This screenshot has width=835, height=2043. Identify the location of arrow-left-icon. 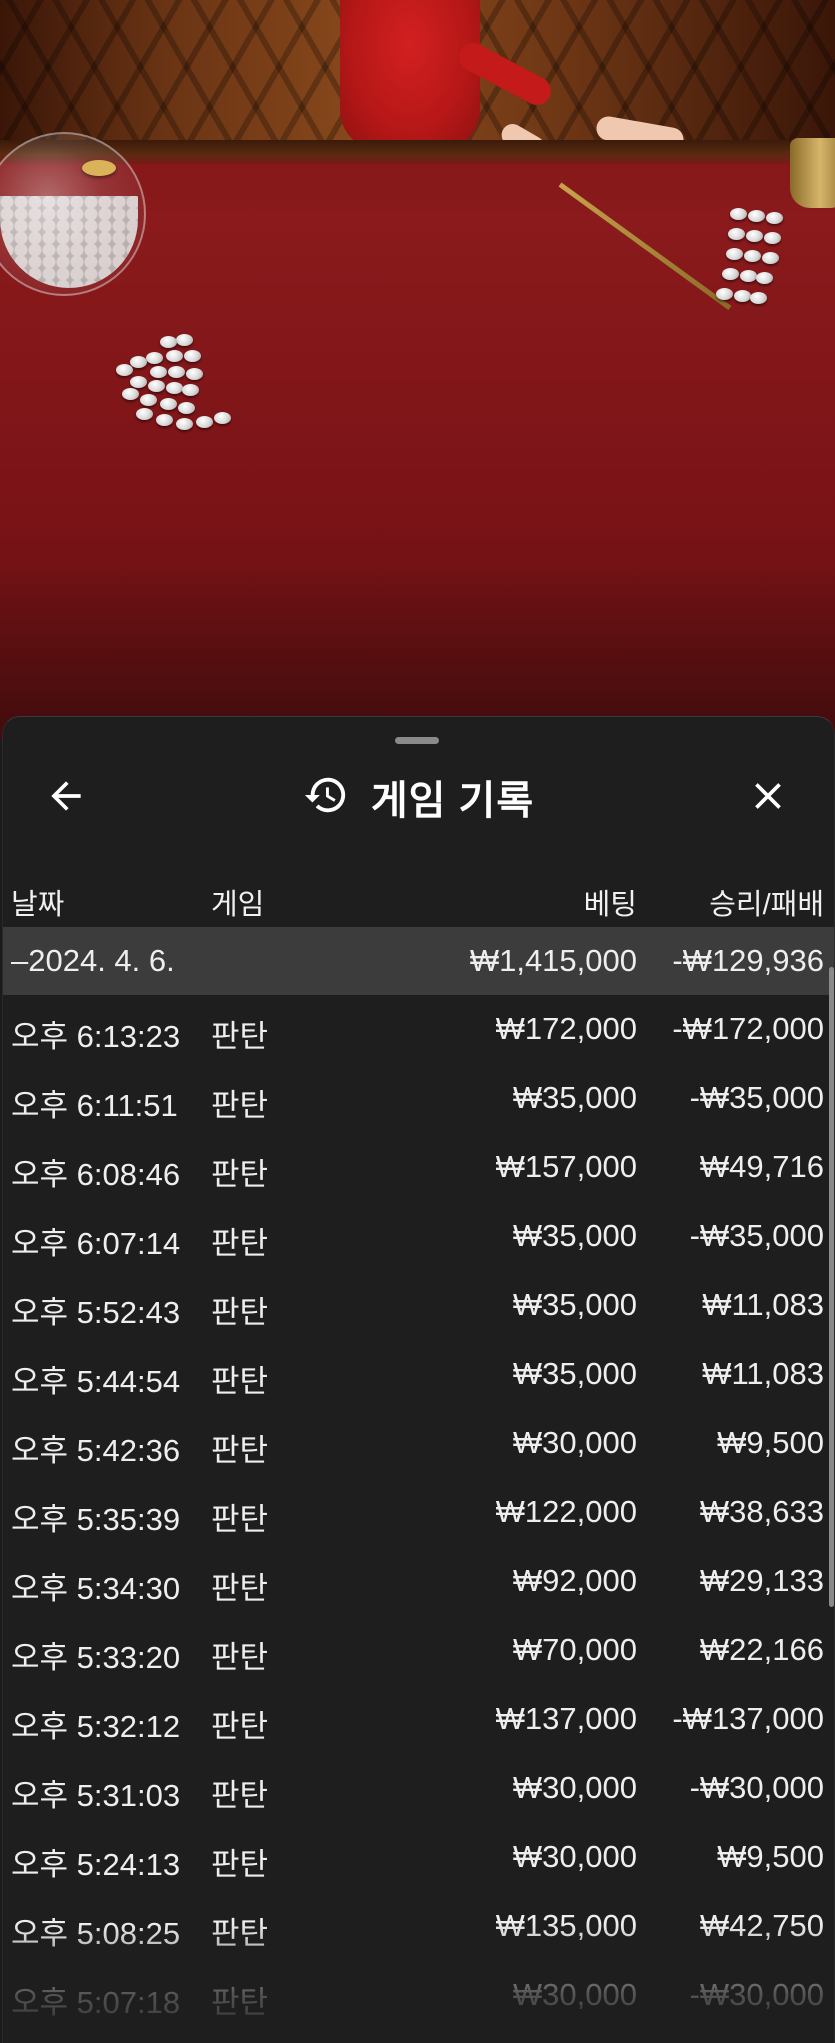
(66, 798).